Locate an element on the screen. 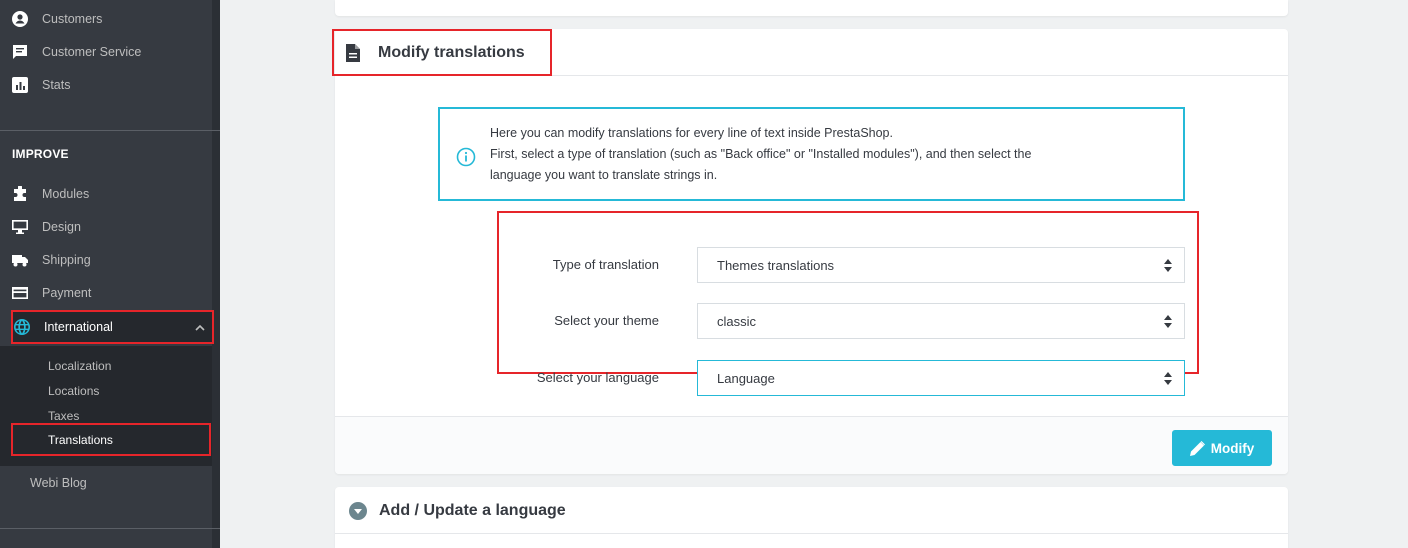 The image size is (1408, 548). sidebar-item-shipping: Shipping is located at coordinates (51, 260).